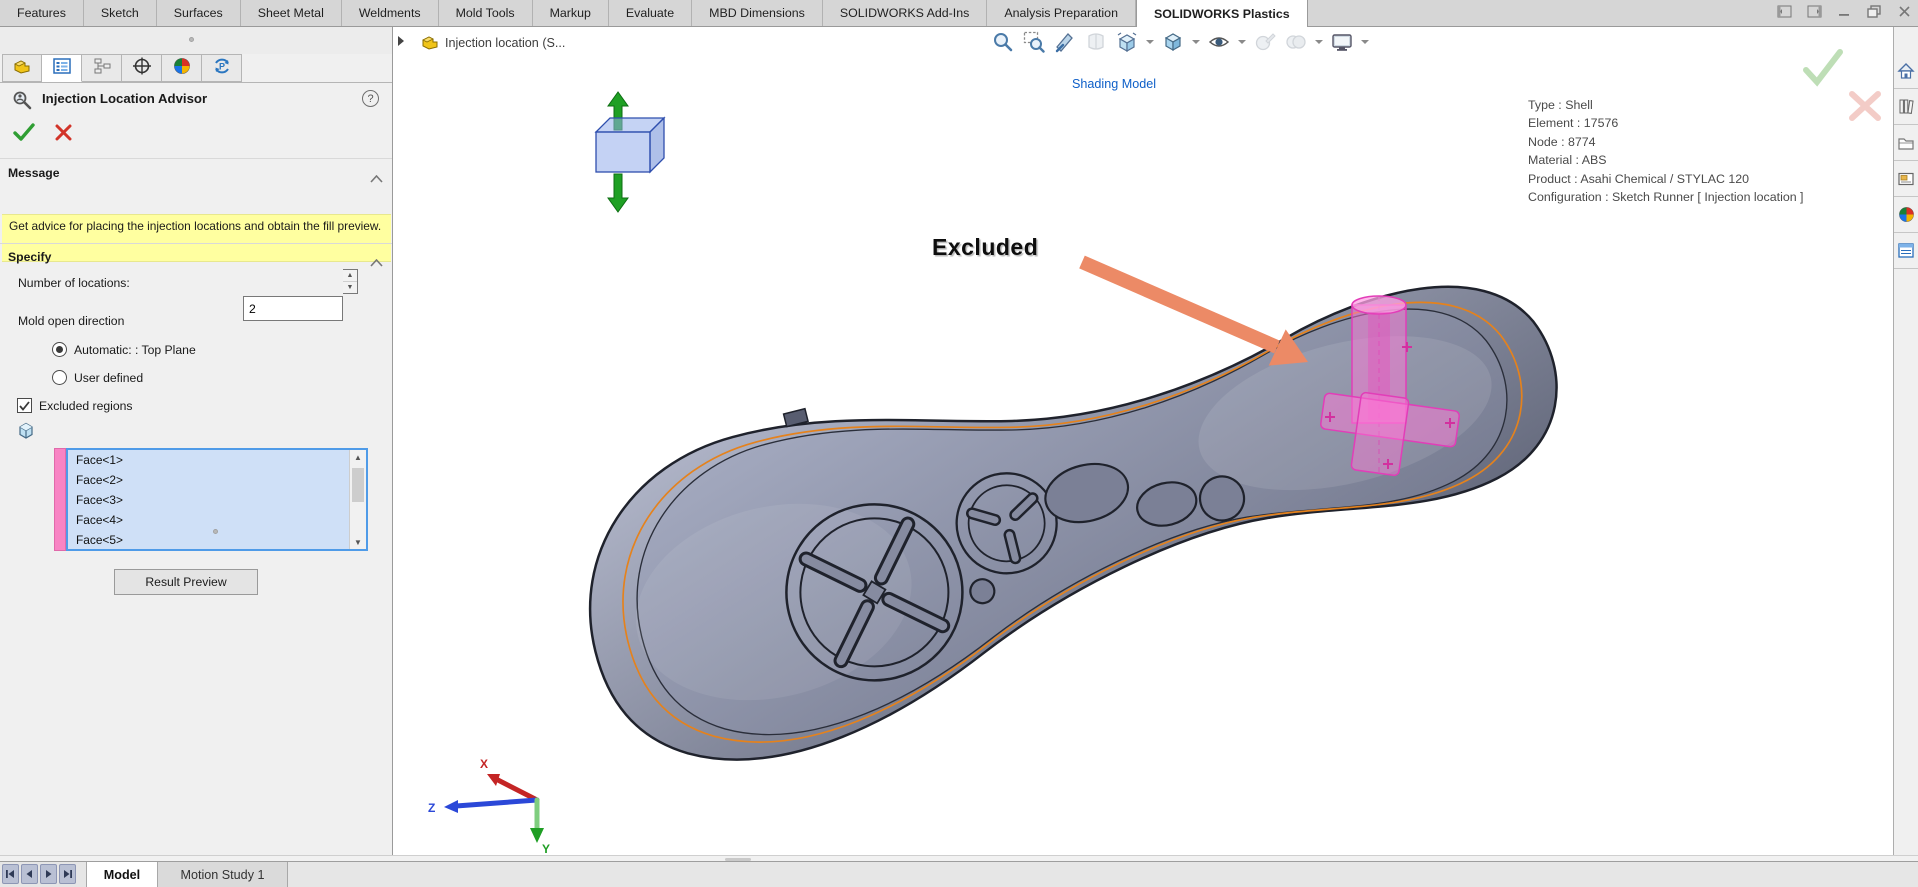  What do you see at coordinates (67, 874) in the screenshot?
I see `last-study-icon` at bounding box center [67, 874].